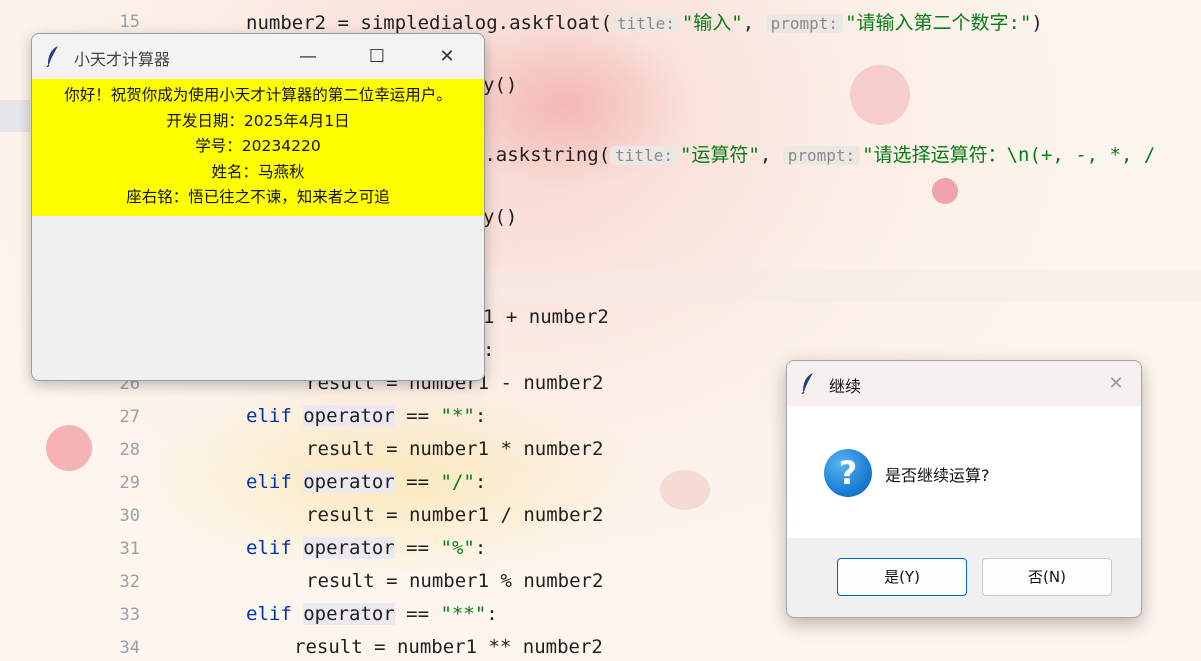 This screenshot has height=661, width=1201. I want to click on window-title: 小天才计算器, so click(122, 59).